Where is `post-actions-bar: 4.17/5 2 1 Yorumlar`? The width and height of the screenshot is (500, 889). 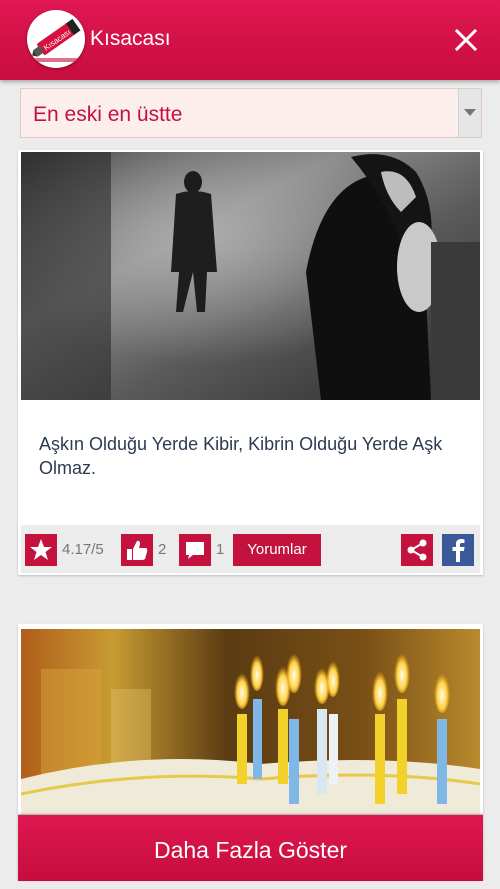 post-actions-bar: 4.17/5 2 1 Yorumlar is located at coordinates (250, 549).